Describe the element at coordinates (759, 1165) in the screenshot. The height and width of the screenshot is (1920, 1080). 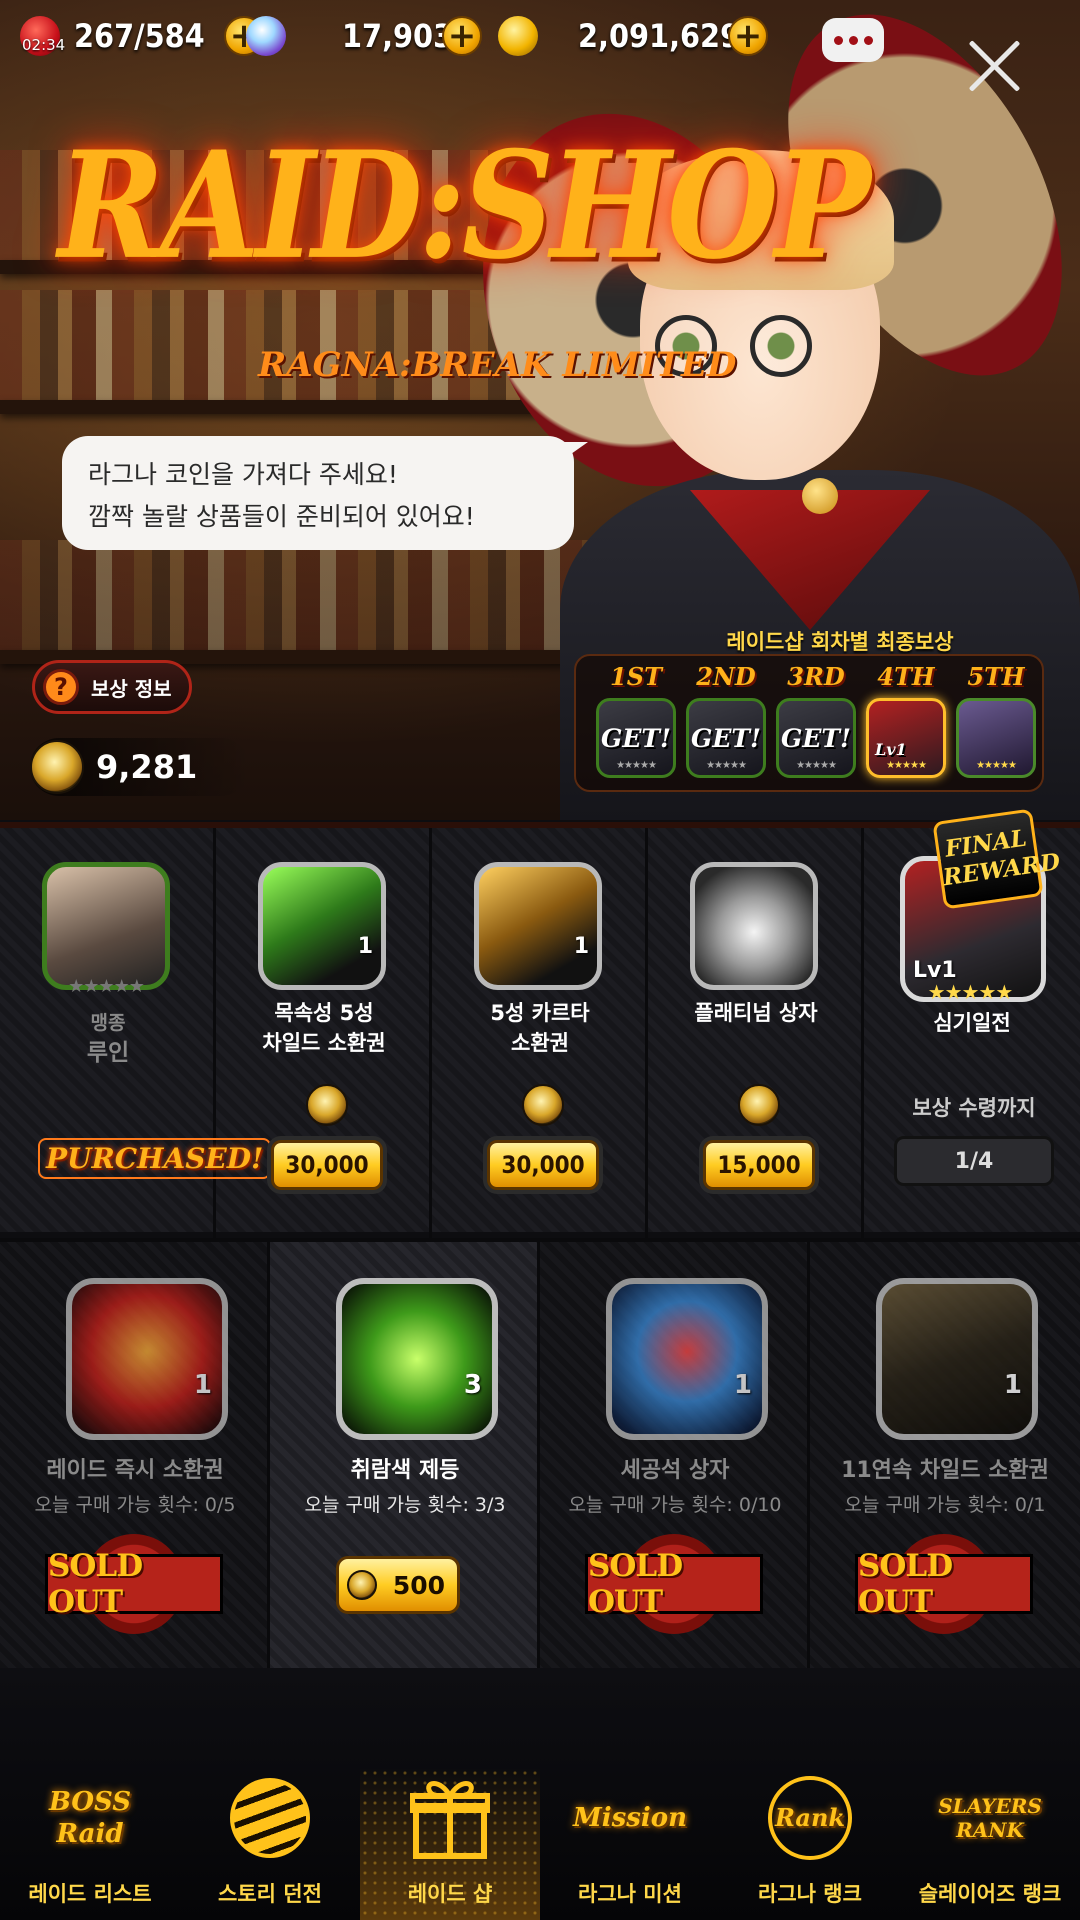
I see `buy-button: 15,000` at that location.